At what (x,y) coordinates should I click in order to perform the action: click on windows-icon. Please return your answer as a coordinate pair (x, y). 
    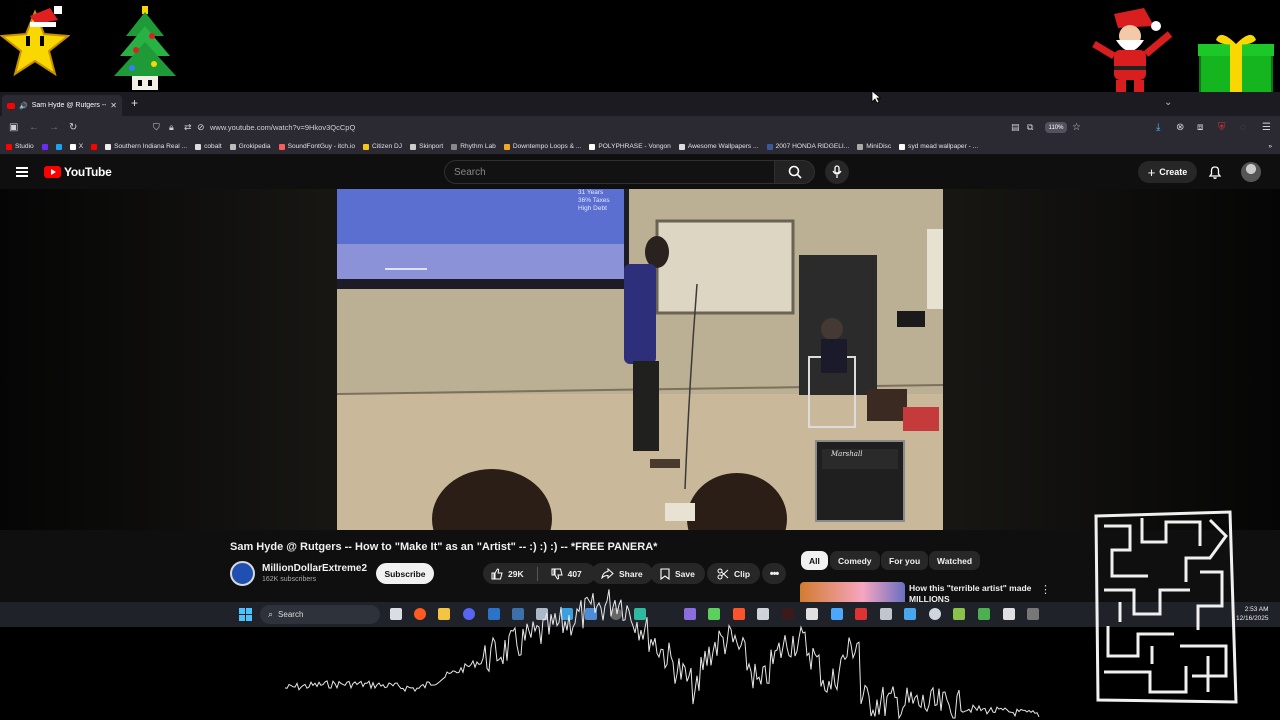
    Looking at the image, I should click on (245, 614).